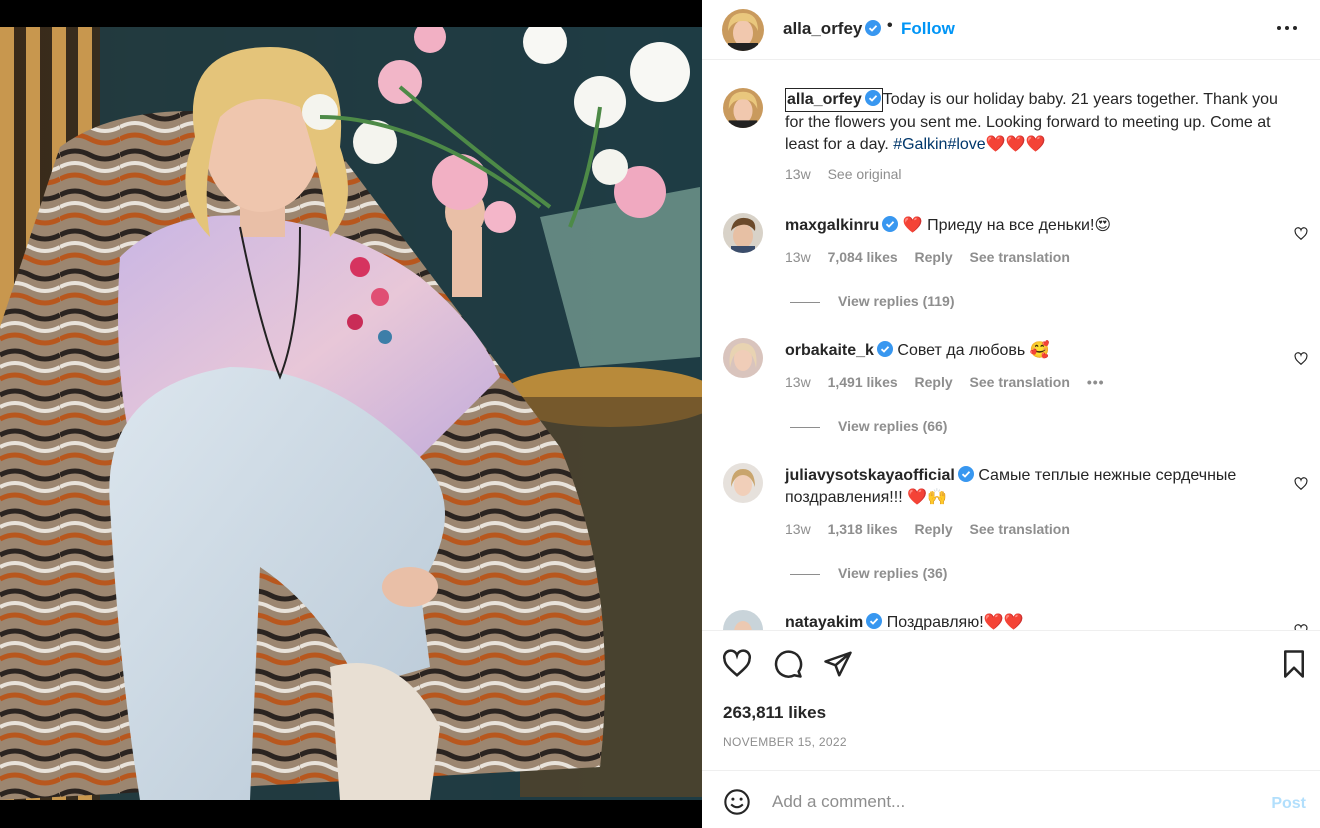 The image size is (1320, 828). I want to click on view-replies-button: View replies (36), so click(868, 573).